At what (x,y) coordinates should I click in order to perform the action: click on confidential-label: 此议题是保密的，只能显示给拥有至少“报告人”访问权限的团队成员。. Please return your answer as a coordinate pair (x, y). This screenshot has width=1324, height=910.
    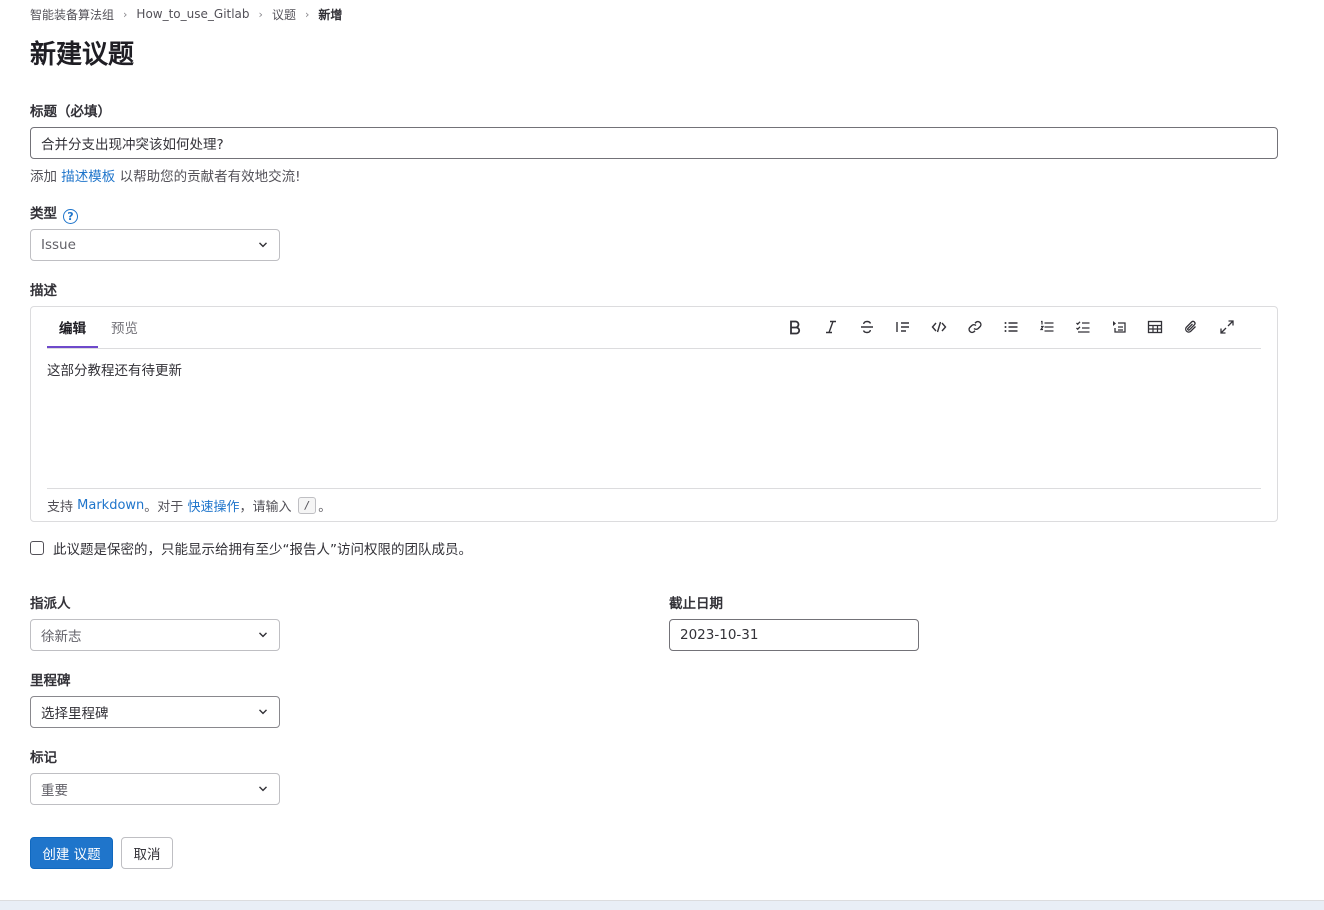
    Looking at the image, I should click on (262, 550).